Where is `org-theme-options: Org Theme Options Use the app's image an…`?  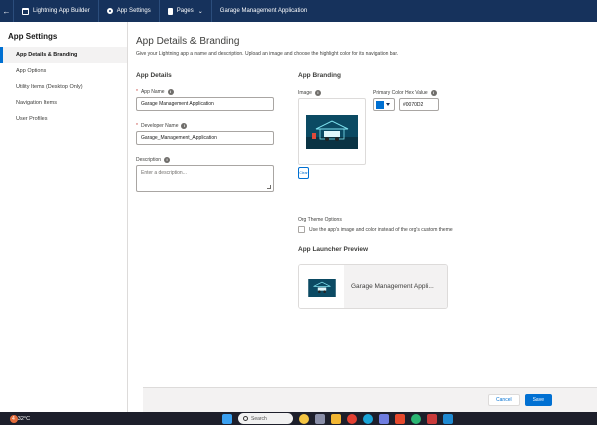 org-theme-options: Org Theme Options Use the app's image an… is located at coordinates (375, 225).